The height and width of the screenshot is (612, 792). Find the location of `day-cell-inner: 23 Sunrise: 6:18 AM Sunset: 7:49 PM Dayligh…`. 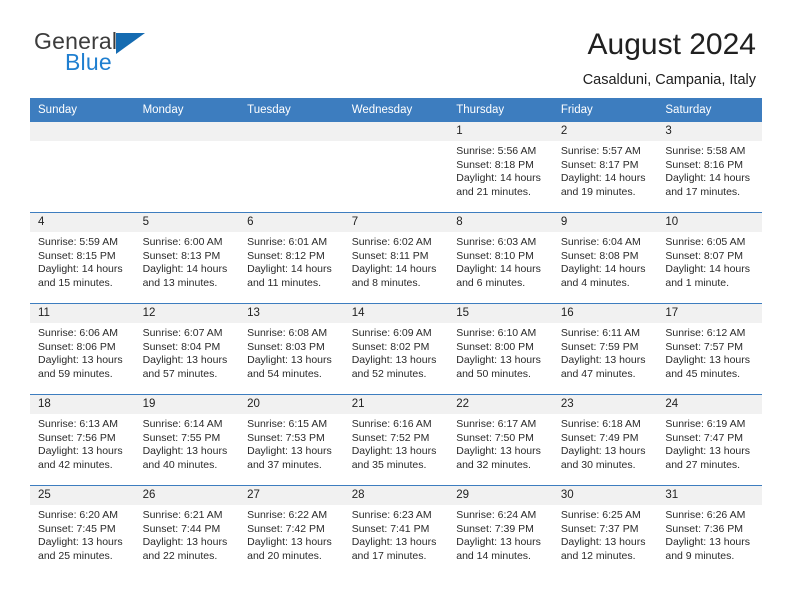

day-cell-inner: 23 Sunrise: 6:18 AM Sunset: 7:49 PM Dayligh… is located at coordinates (605, 440).